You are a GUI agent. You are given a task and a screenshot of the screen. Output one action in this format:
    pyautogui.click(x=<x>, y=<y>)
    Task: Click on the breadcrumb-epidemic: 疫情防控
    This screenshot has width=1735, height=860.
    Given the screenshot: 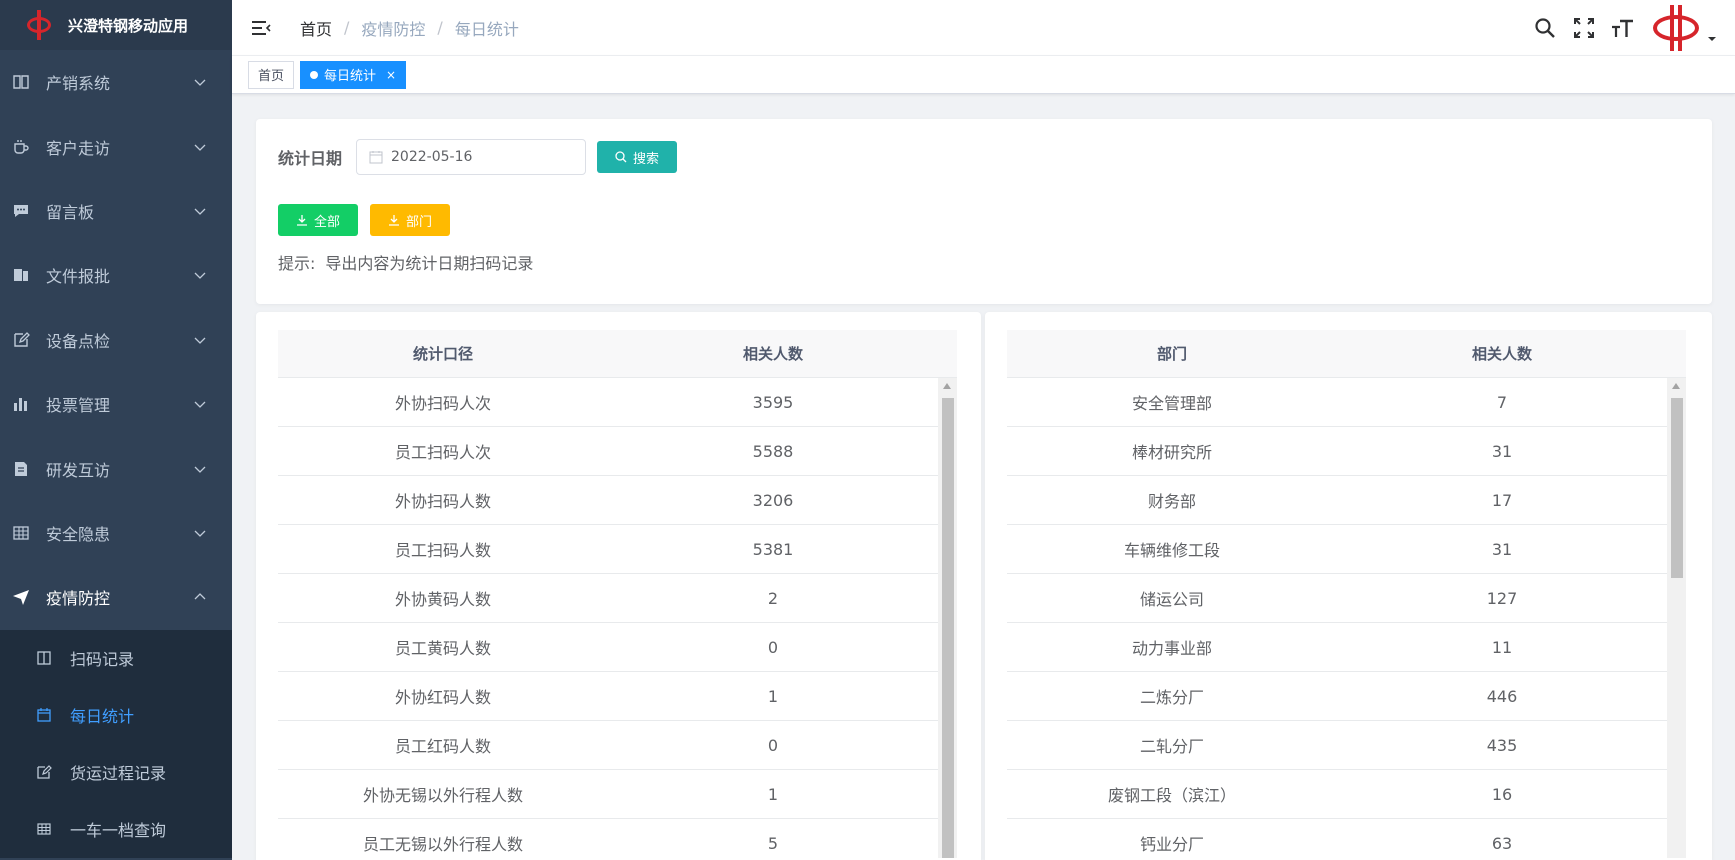 What is the action you would take?
    pyautogui.click(x=393, y=29)
    